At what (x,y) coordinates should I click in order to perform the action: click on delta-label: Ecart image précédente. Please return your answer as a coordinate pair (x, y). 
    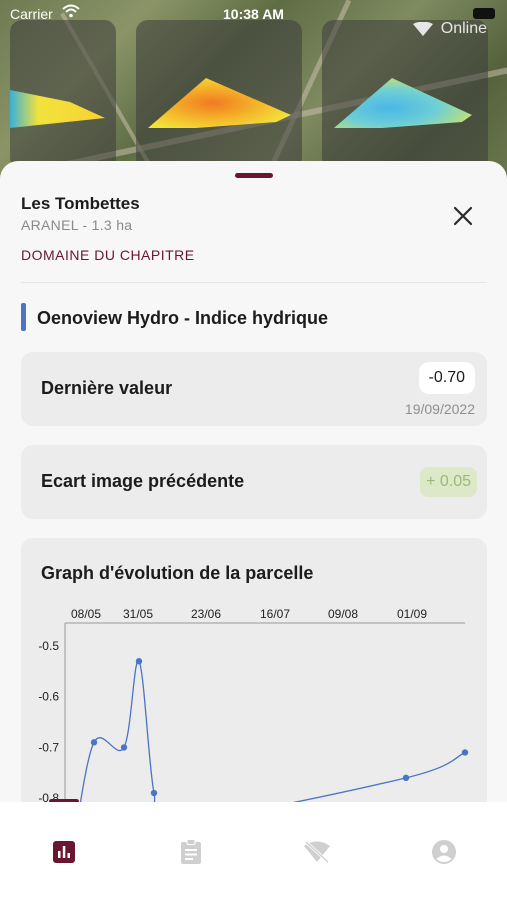
    Looking at the image, I should click on (143, 481).